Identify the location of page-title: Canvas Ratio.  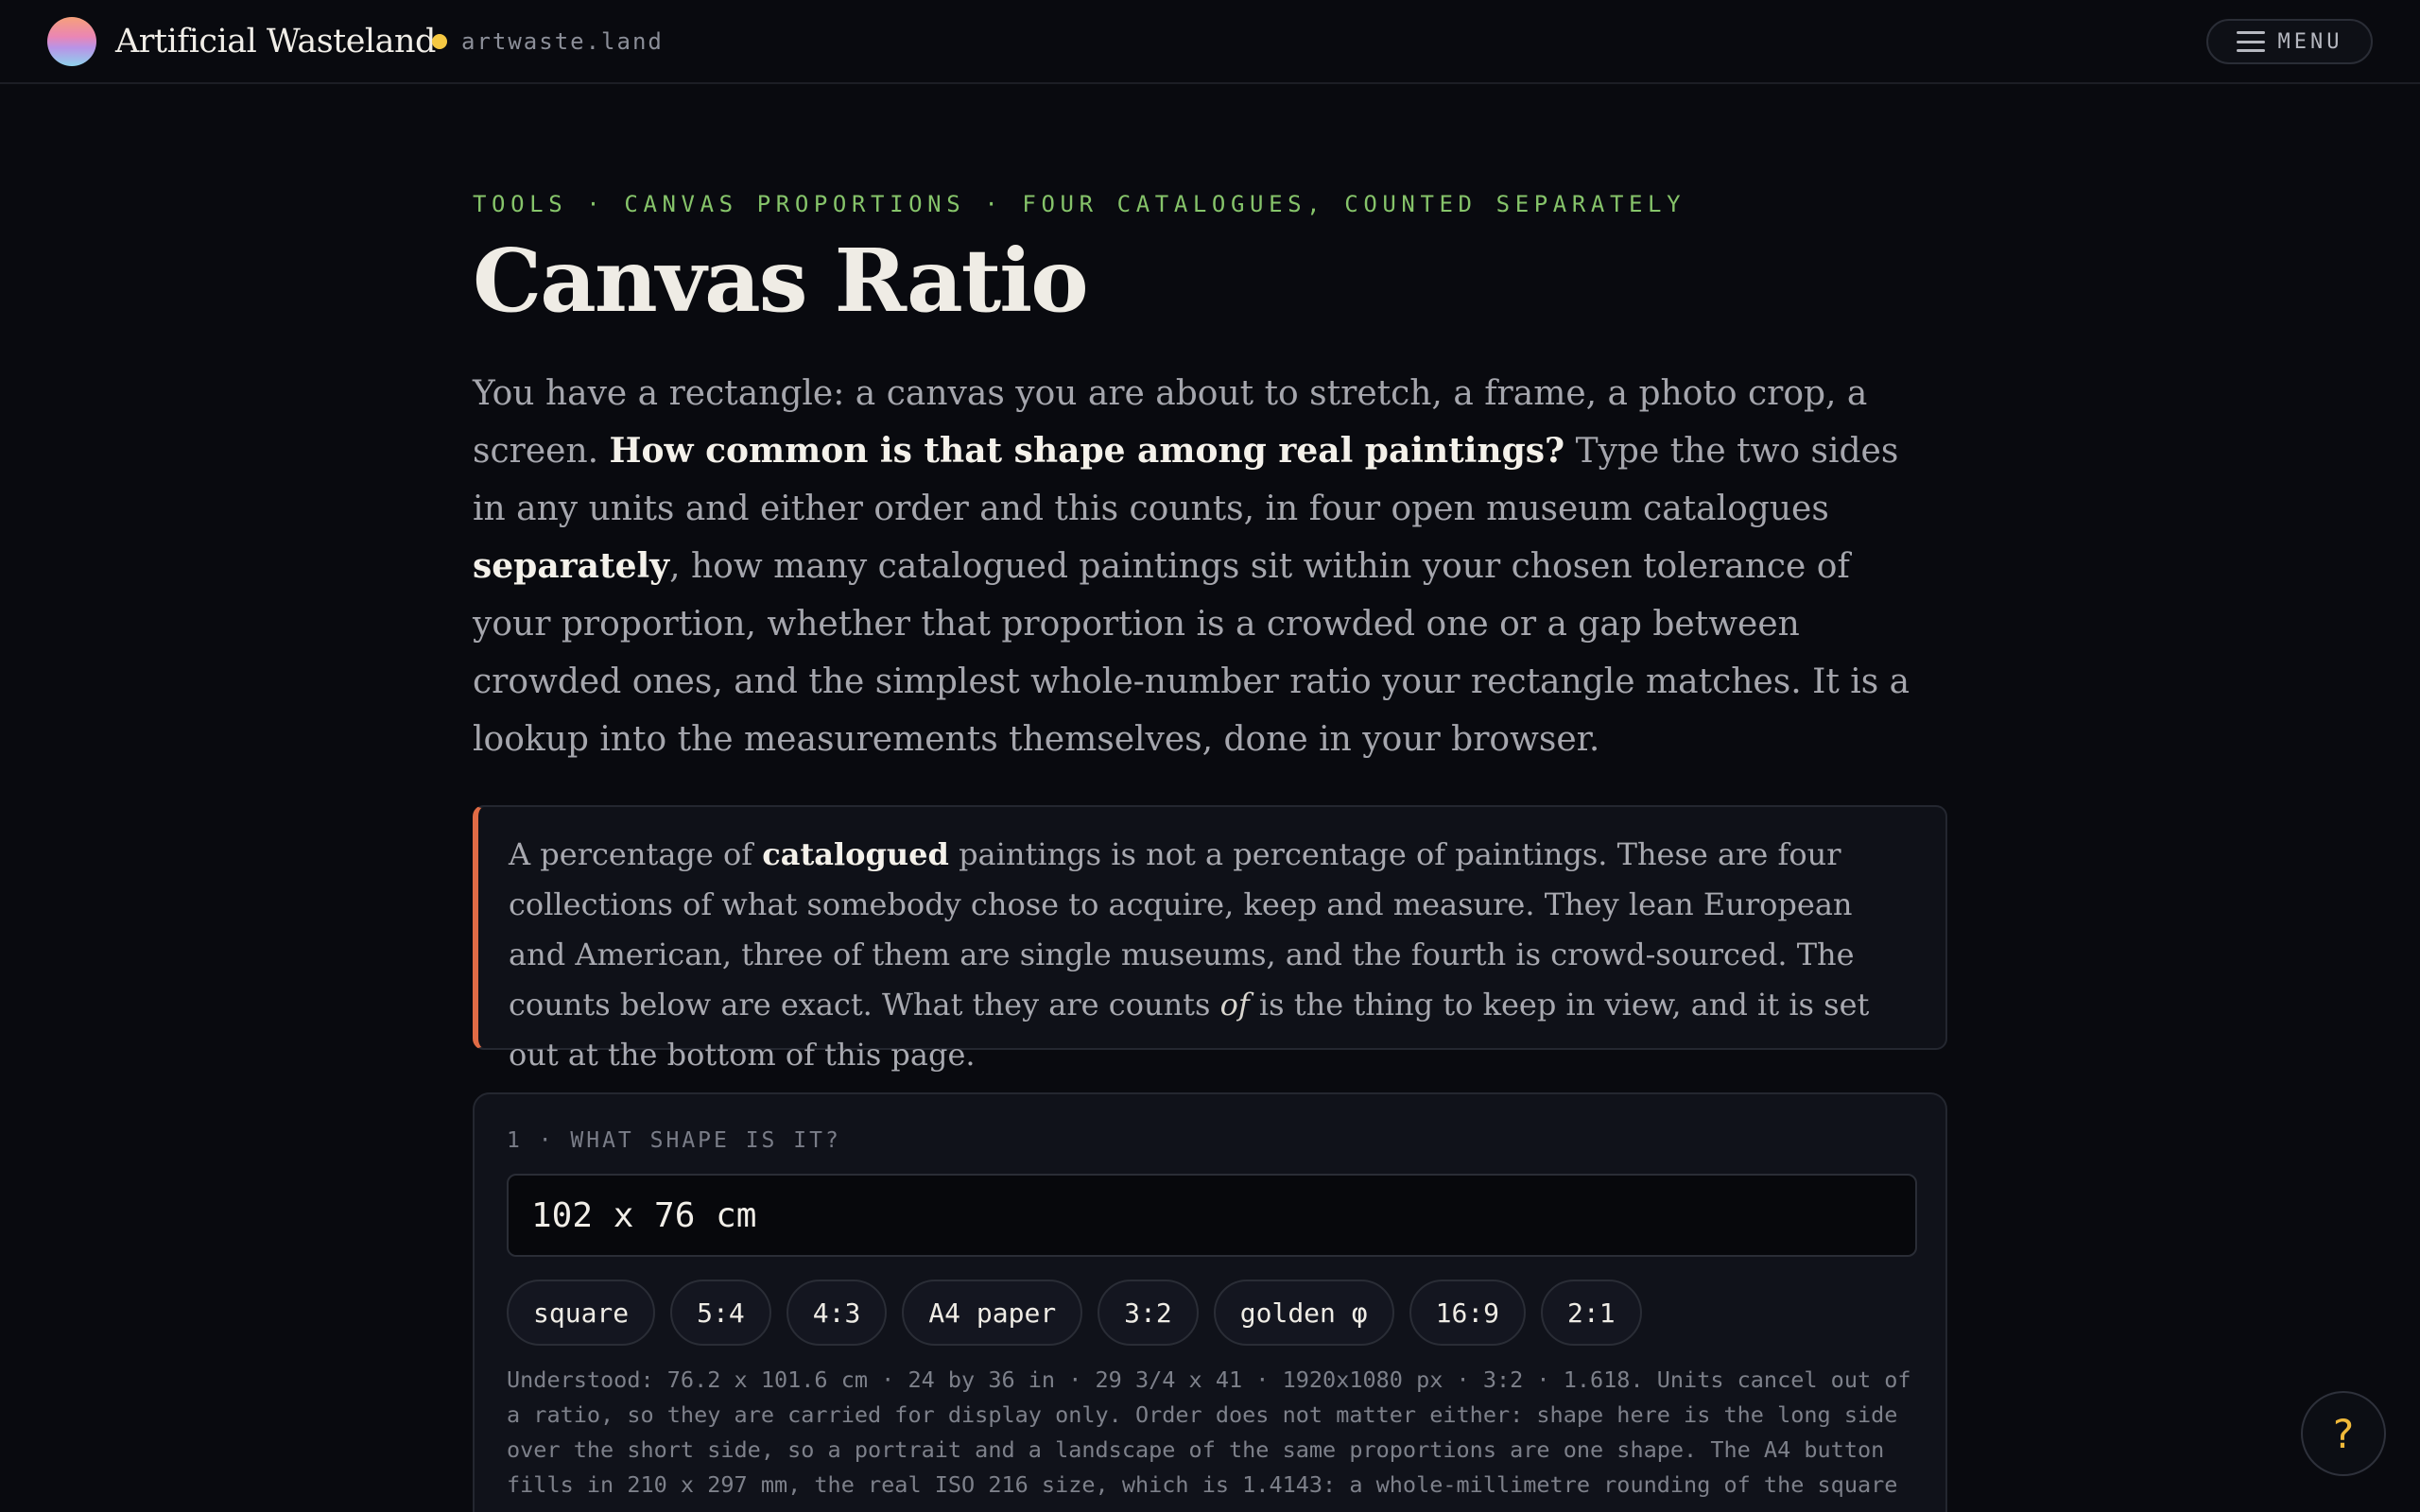
(781, 281).